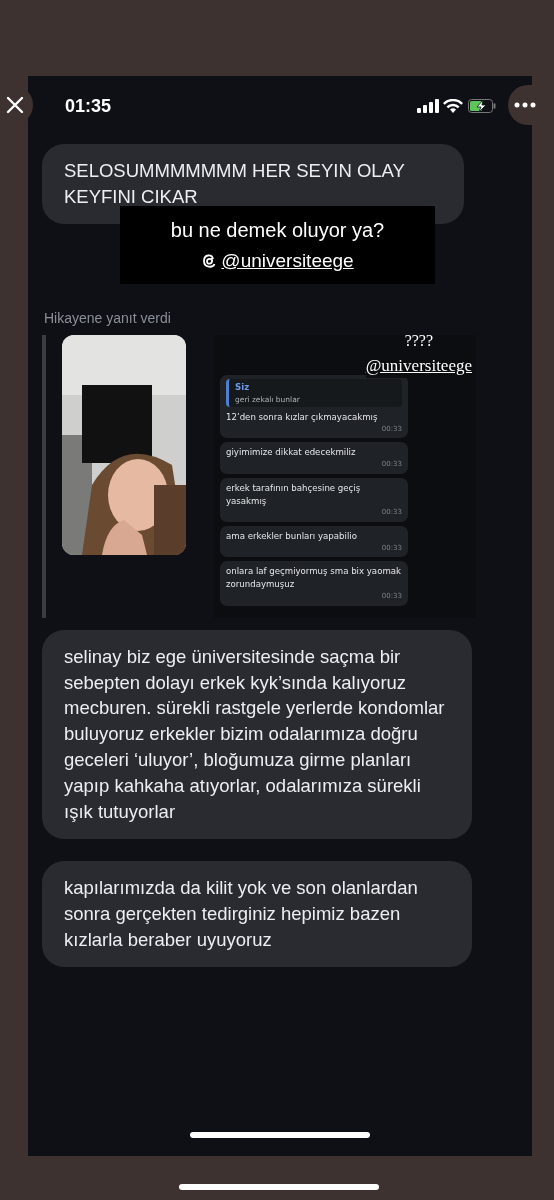  I want to click on message-bubble: selinay biz ege üniversitesinde saçma bir sebepten dolayı erkek kyk’sında kalıyoruz mecburen. sürekli rastgele yerlerde kondomlar buluyoruz erkekler bizim odalarımıza doğru geceleri ‘uluyor’, bloğumuza girme planları yapıp kahkaha atıyorlar, odalarımıza sürekli ışık tutuyorlar, so click(257, 734).